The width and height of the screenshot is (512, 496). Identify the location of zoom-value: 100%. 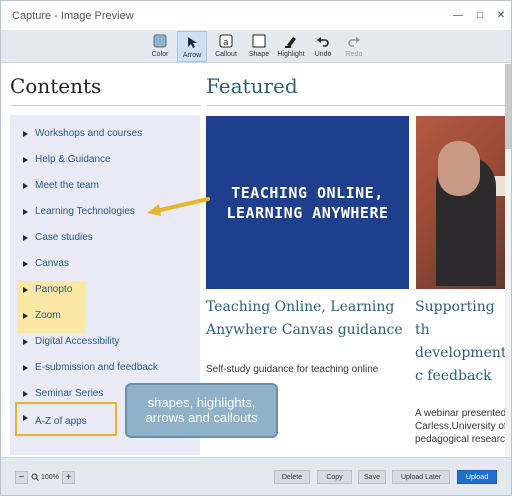
(50, 477).